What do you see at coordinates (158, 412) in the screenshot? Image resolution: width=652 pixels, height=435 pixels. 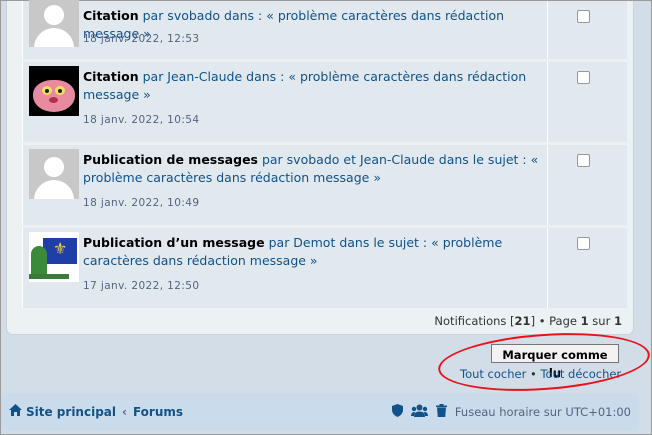 I see `breadcrumb-forums-link: Forums` at bounding box center [158, 412].